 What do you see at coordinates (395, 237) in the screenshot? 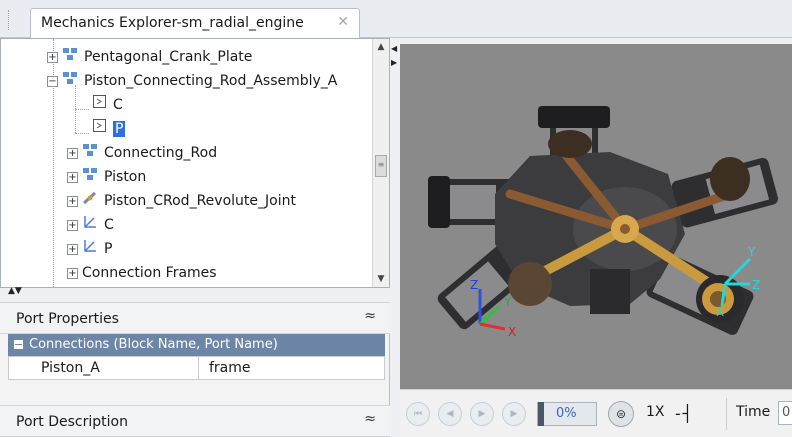
I see `vertical-splitter` at bounding box center [395, 237].